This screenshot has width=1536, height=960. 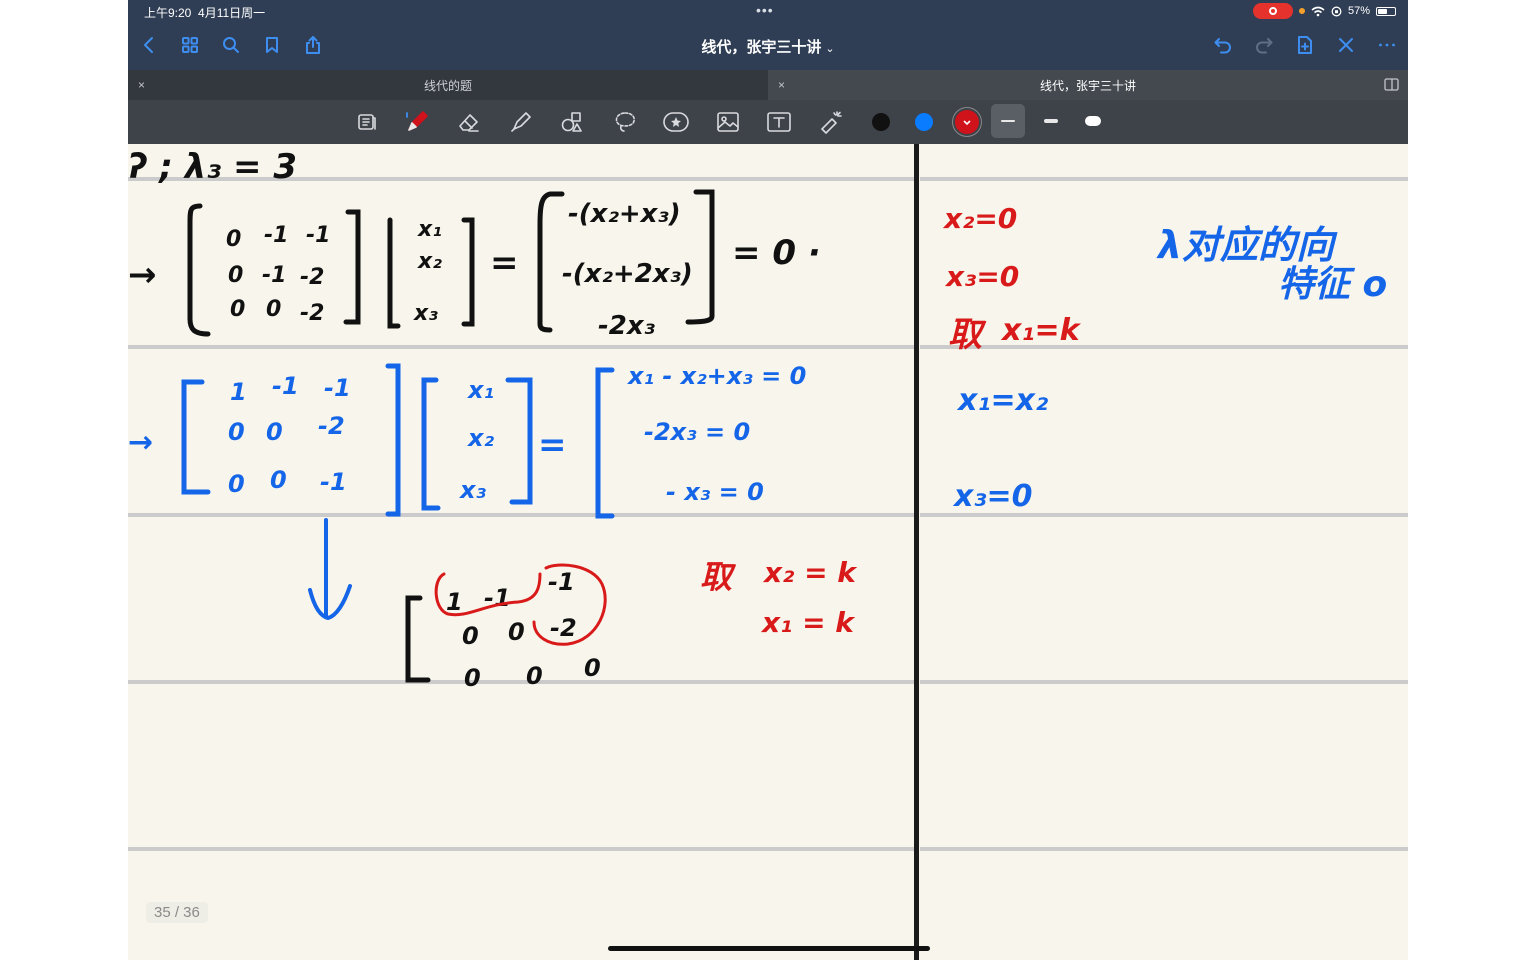 What do you see at coordinates (142, 275) in the screenshot?
I see `arrow-right: →` at bounding box center [142, 275].